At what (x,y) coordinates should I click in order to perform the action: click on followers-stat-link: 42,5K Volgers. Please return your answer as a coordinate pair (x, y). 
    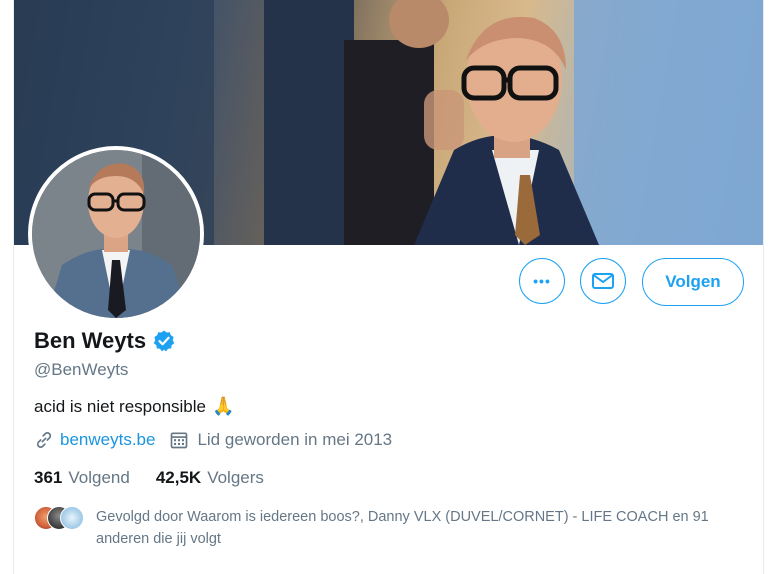
    Looking at the image, I should click on (210, 478).